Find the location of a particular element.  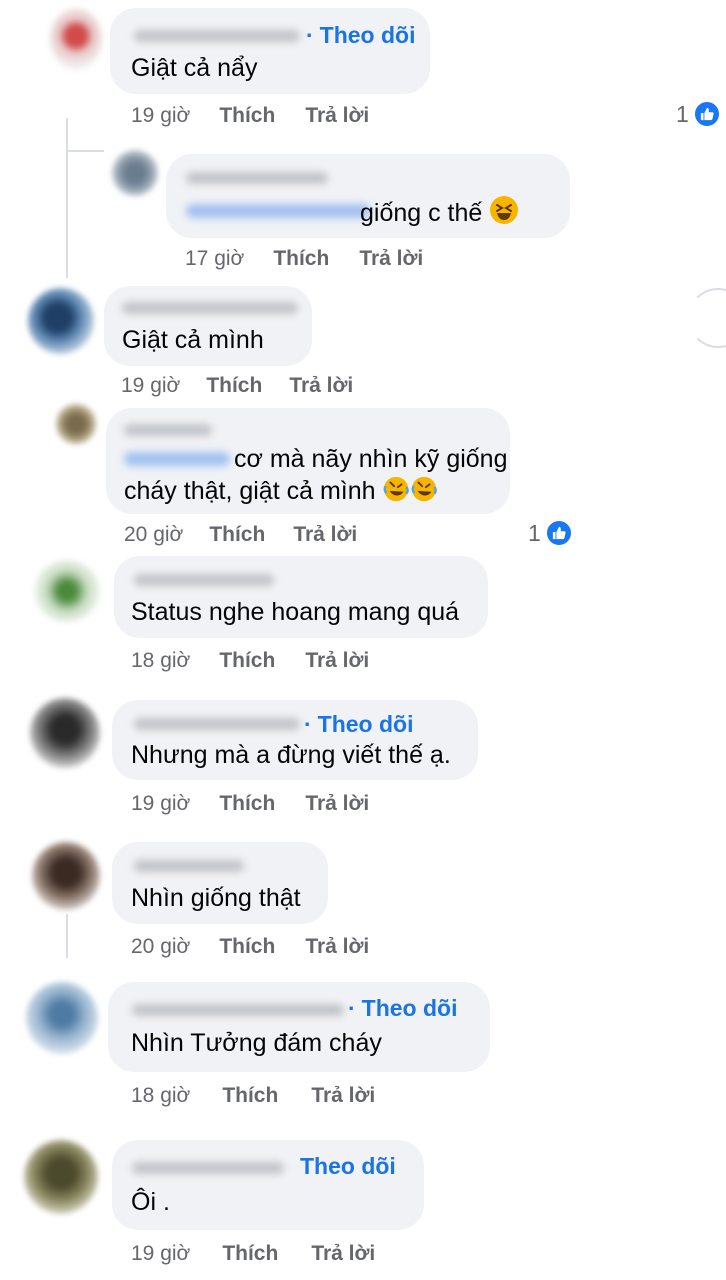

loading-spinner-icon is located at coordinates (707, 318).